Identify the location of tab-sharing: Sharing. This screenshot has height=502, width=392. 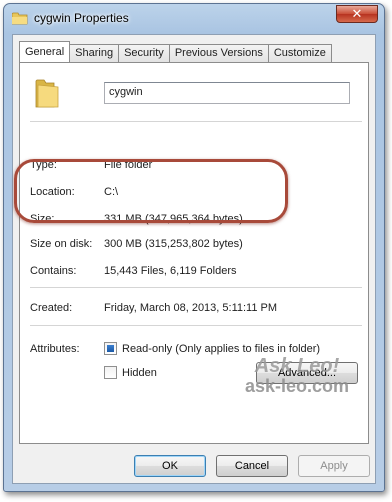
(95, 53).